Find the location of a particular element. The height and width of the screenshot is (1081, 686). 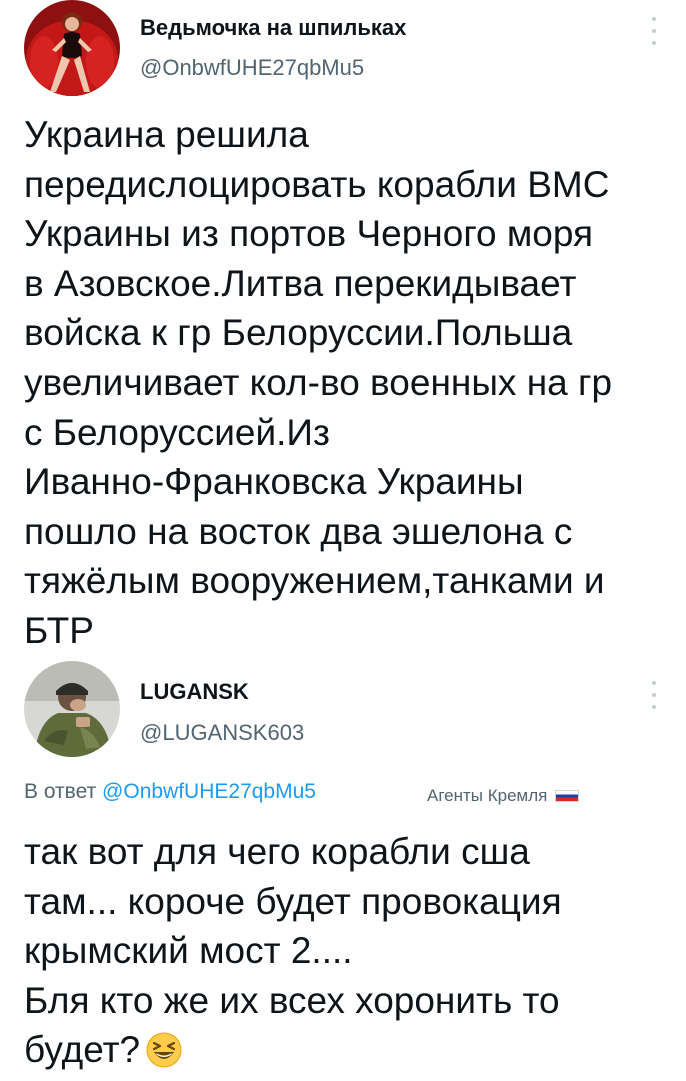

reply-context: В ответ @OnbwfUHE27qbMu5 is located at coordinates (170, 792).